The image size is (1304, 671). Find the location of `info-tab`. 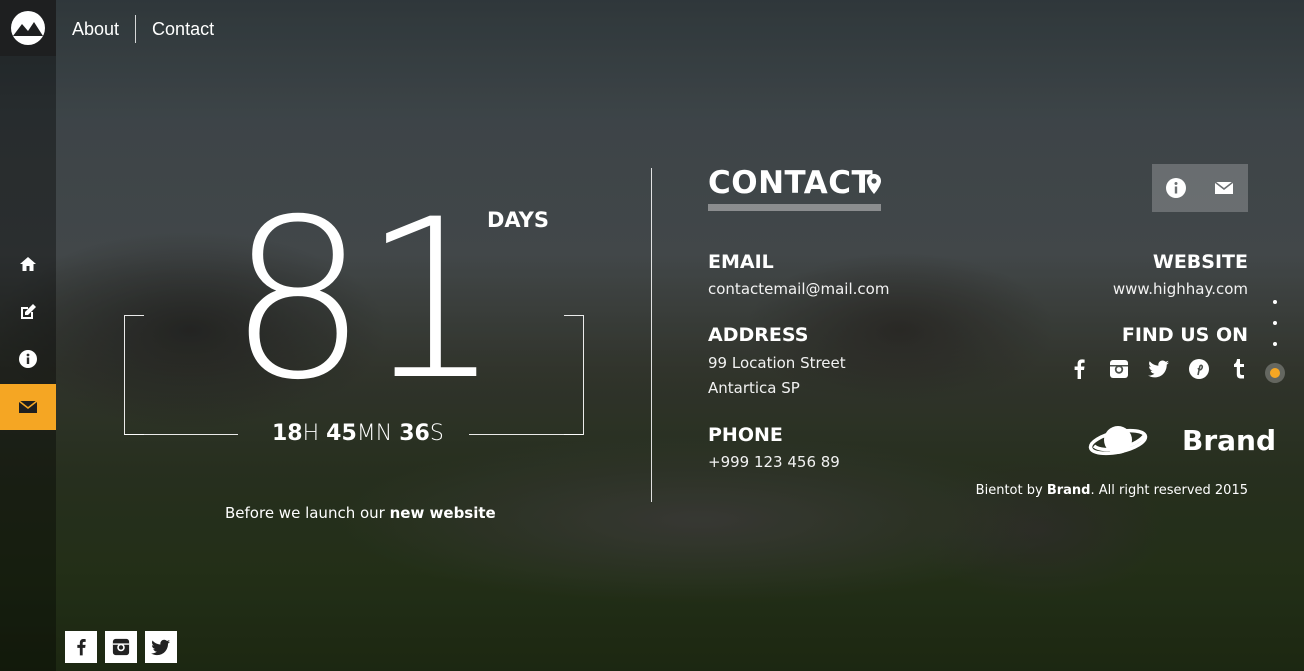

info-tab is located at coordinates (1176, 188).